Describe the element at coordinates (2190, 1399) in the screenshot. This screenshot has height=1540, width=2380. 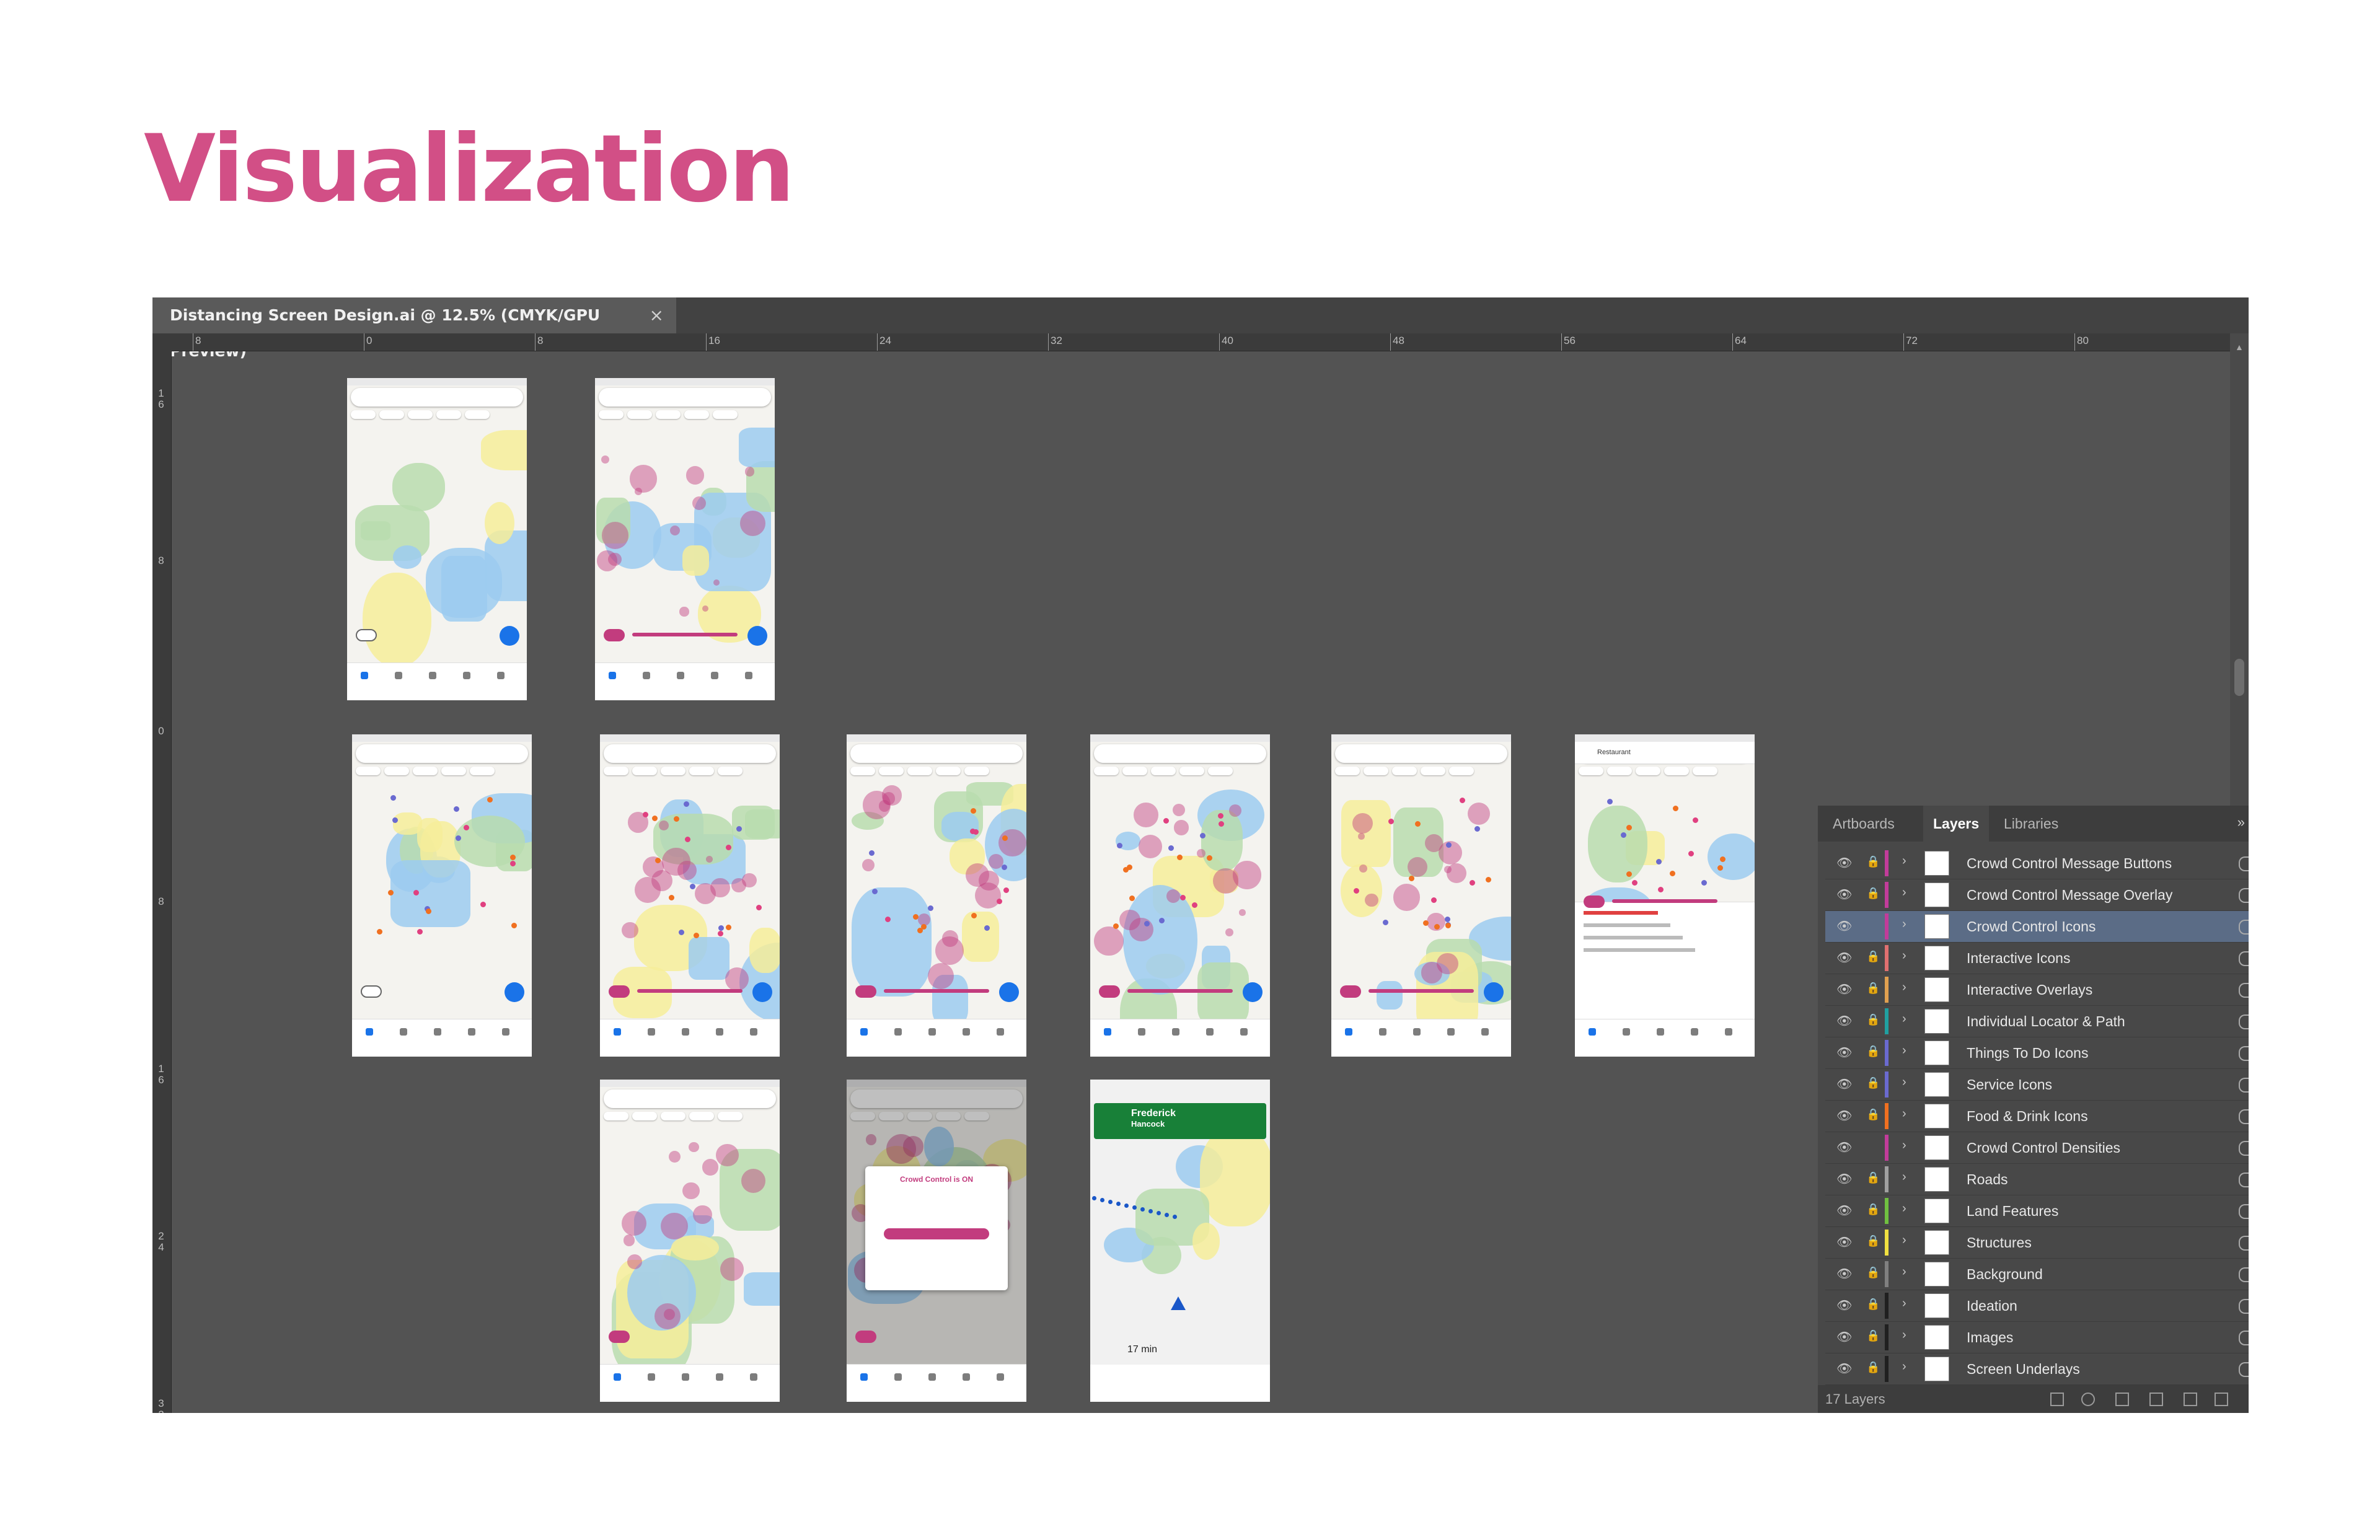
I see `new-layer-icon` at that location.